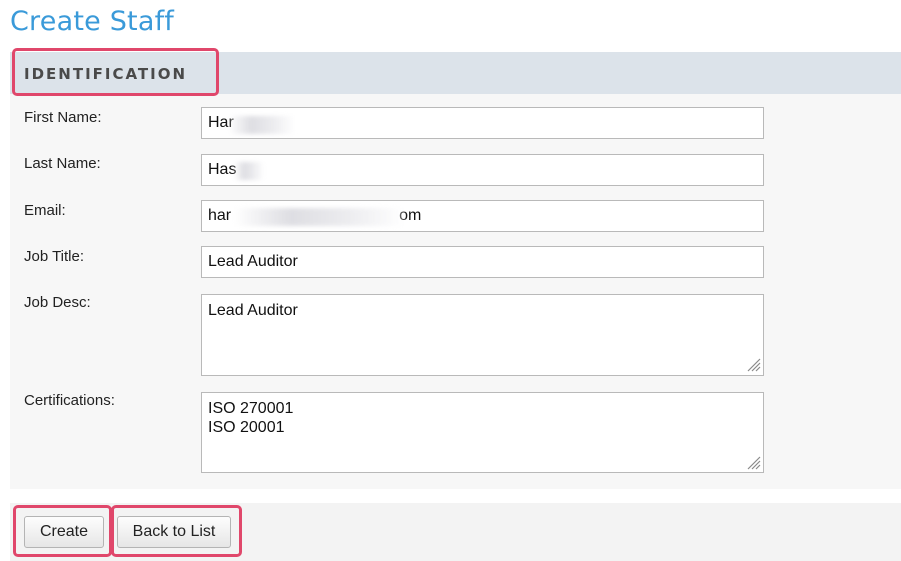 This screenshot has width=901, height=561. What do you see at coordinates (92, 21) in the screenshot?
I see `page-title: Create Staff` at bounding box center [92, 21].